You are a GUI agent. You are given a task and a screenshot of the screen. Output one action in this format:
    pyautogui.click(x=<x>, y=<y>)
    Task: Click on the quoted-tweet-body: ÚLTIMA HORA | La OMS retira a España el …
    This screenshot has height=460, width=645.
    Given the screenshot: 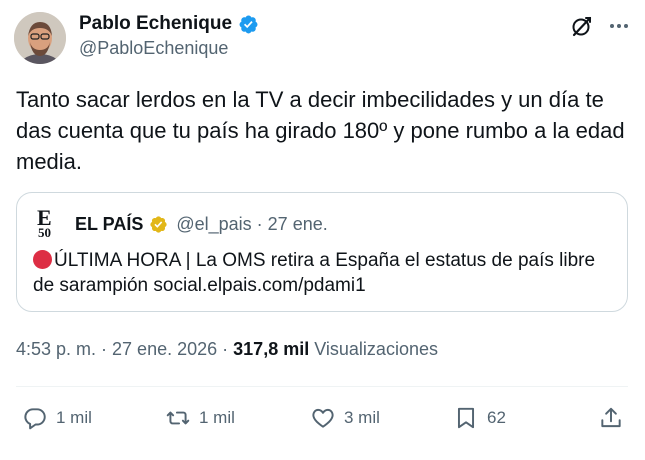 What is the action you would take?
    pyautogui.click(x=323, y=273)
    